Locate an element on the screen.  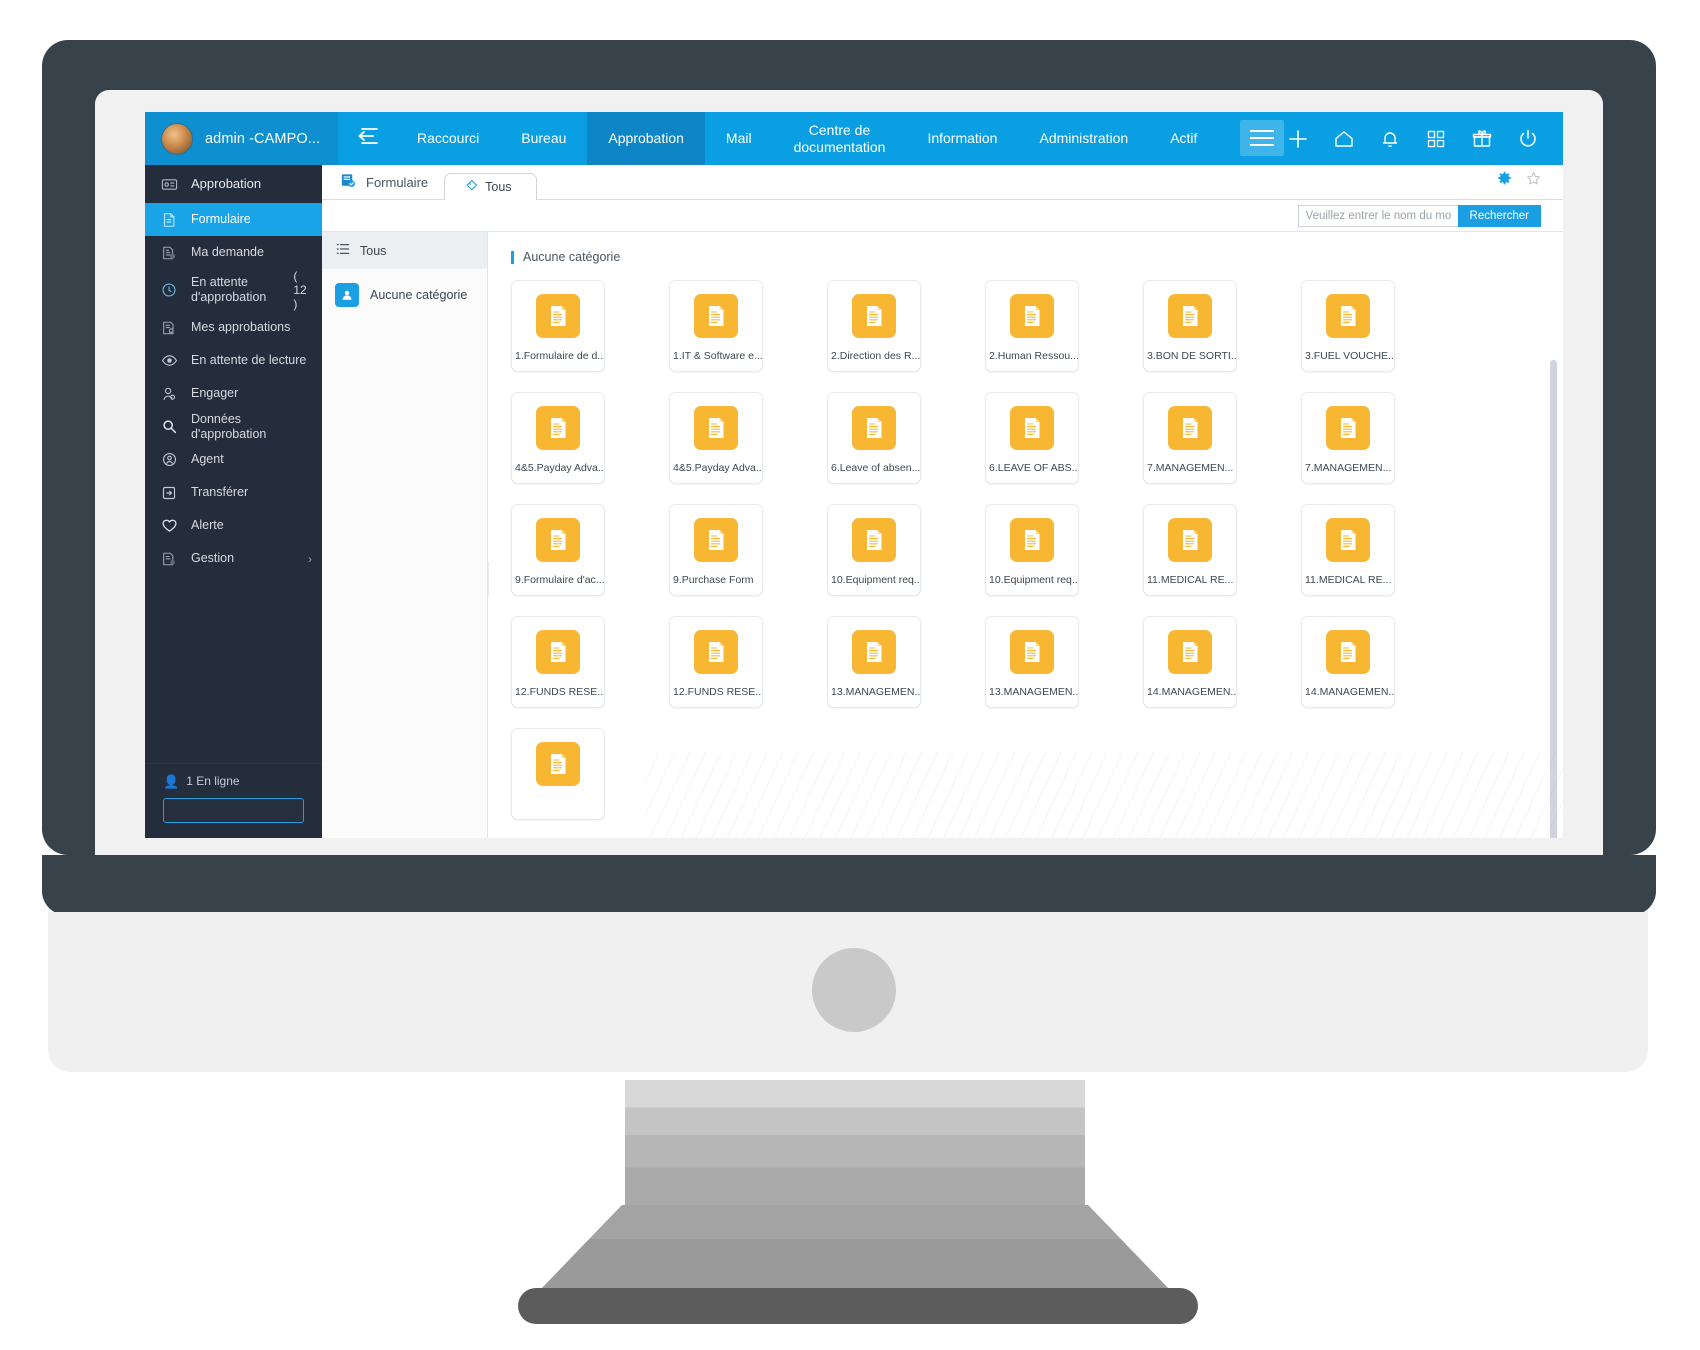
category-panel: Tous Aucune catégorie is located at coordinates (405, 535).